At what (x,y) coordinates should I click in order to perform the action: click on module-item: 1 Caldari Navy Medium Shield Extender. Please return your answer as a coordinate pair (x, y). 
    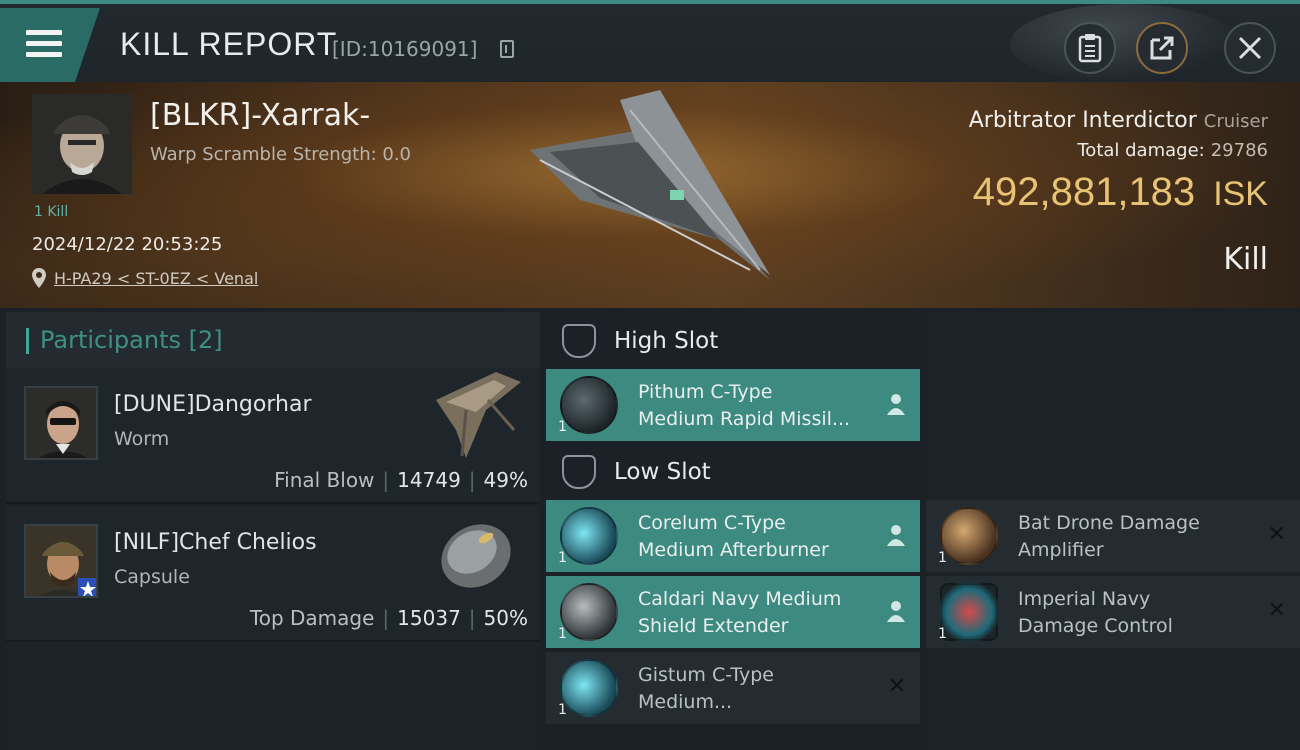
    Looking at the image, I should click on (733, 612).